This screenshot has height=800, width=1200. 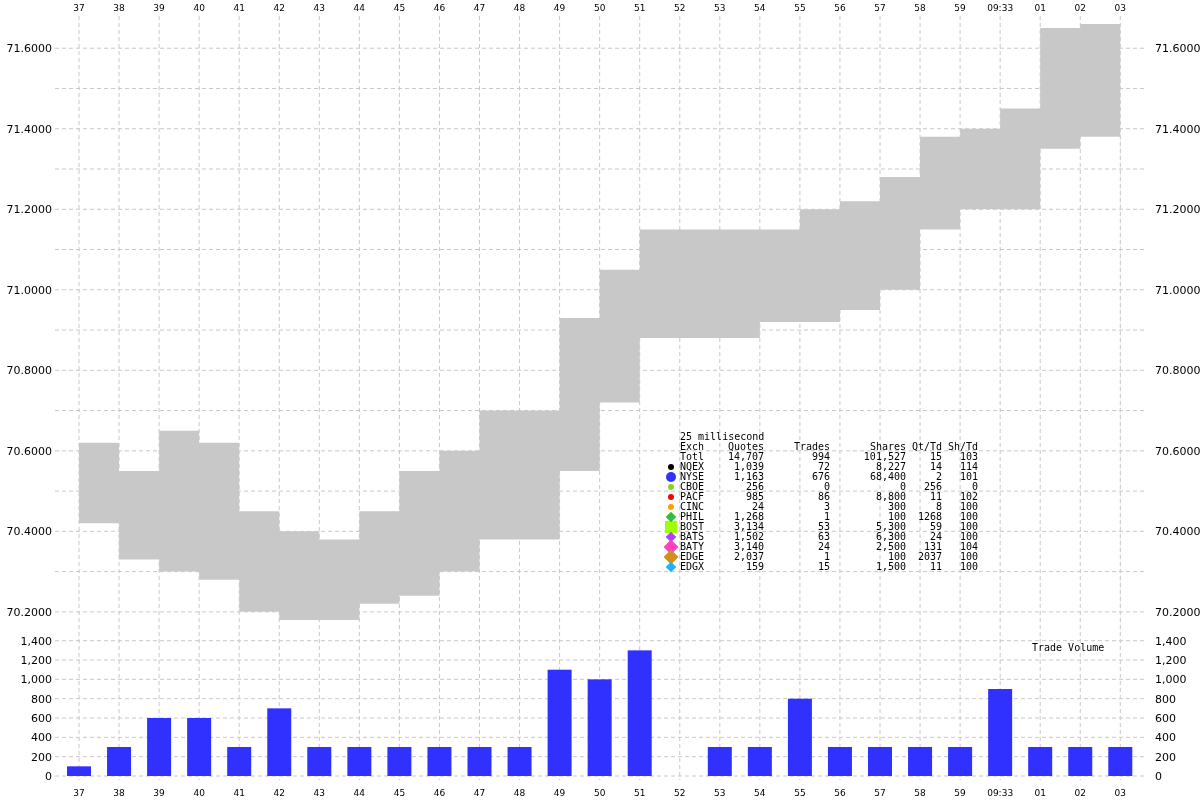 What do you see at coordinates (1068, 647) in the screenshot?
I see `volume-chart-title: Trade Volume` at bounding box center [1068, 647].